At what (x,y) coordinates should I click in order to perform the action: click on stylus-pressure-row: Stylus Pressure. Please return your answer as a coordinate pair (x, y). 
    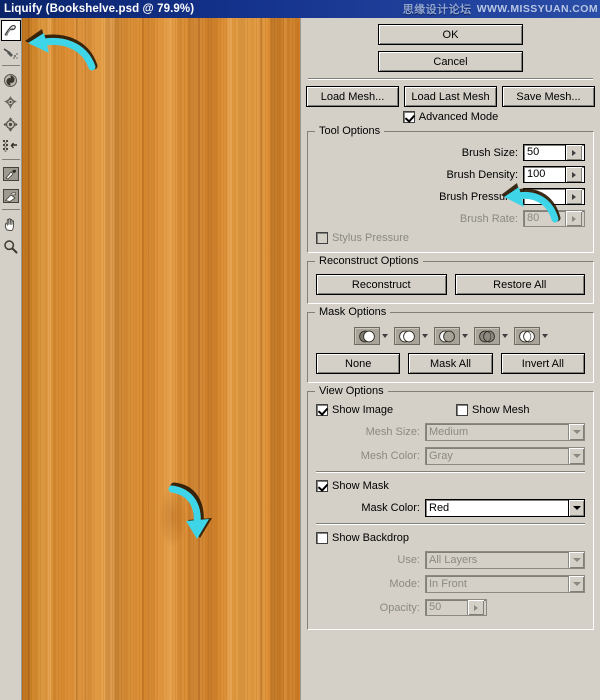
    Looking at the image, I should click on (450, 238).